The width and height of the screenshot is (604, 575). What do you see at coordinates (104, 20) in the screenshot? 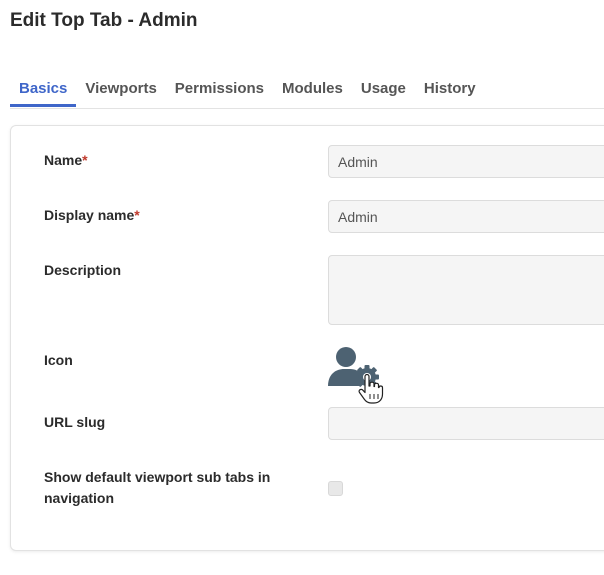
I see `page-title: Edit Top Tab - Admin` at bounding box center [104, 20].